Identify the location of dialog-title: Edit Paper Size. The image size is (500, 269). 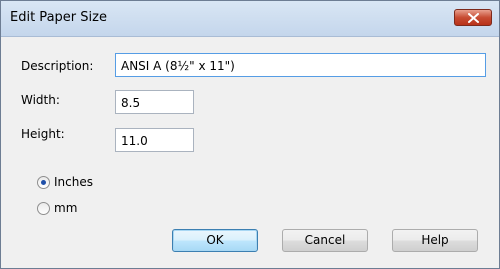
(58, 17).